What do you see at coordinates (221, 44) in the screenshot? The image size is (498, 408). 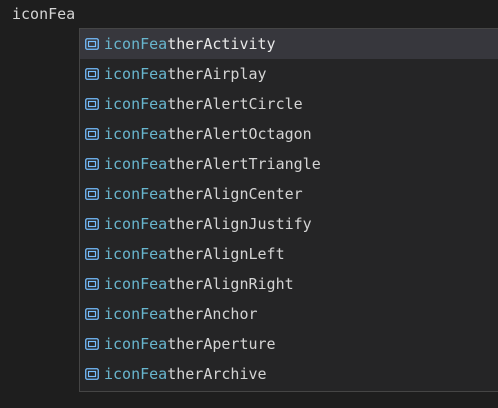 I see `suggestion-rest-text: therActivity` at bounding box center [221, 44].